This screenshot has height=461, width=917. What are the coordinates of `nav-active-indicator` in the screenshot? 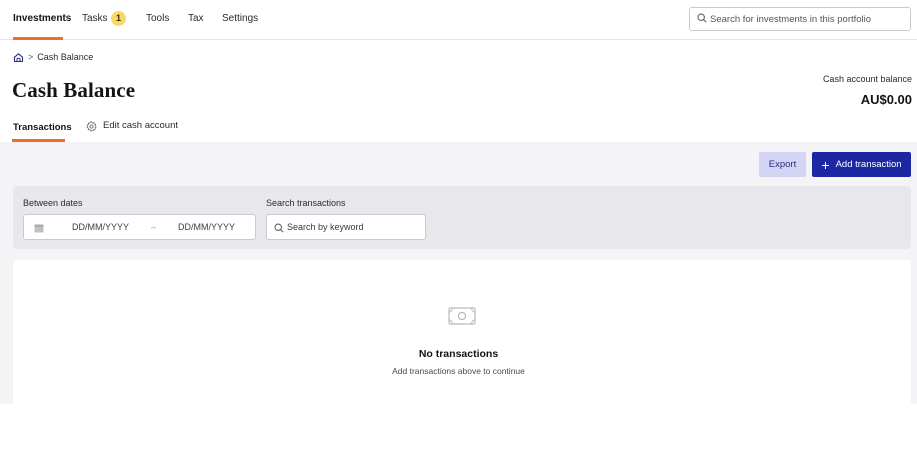 It's located at (38, 38).